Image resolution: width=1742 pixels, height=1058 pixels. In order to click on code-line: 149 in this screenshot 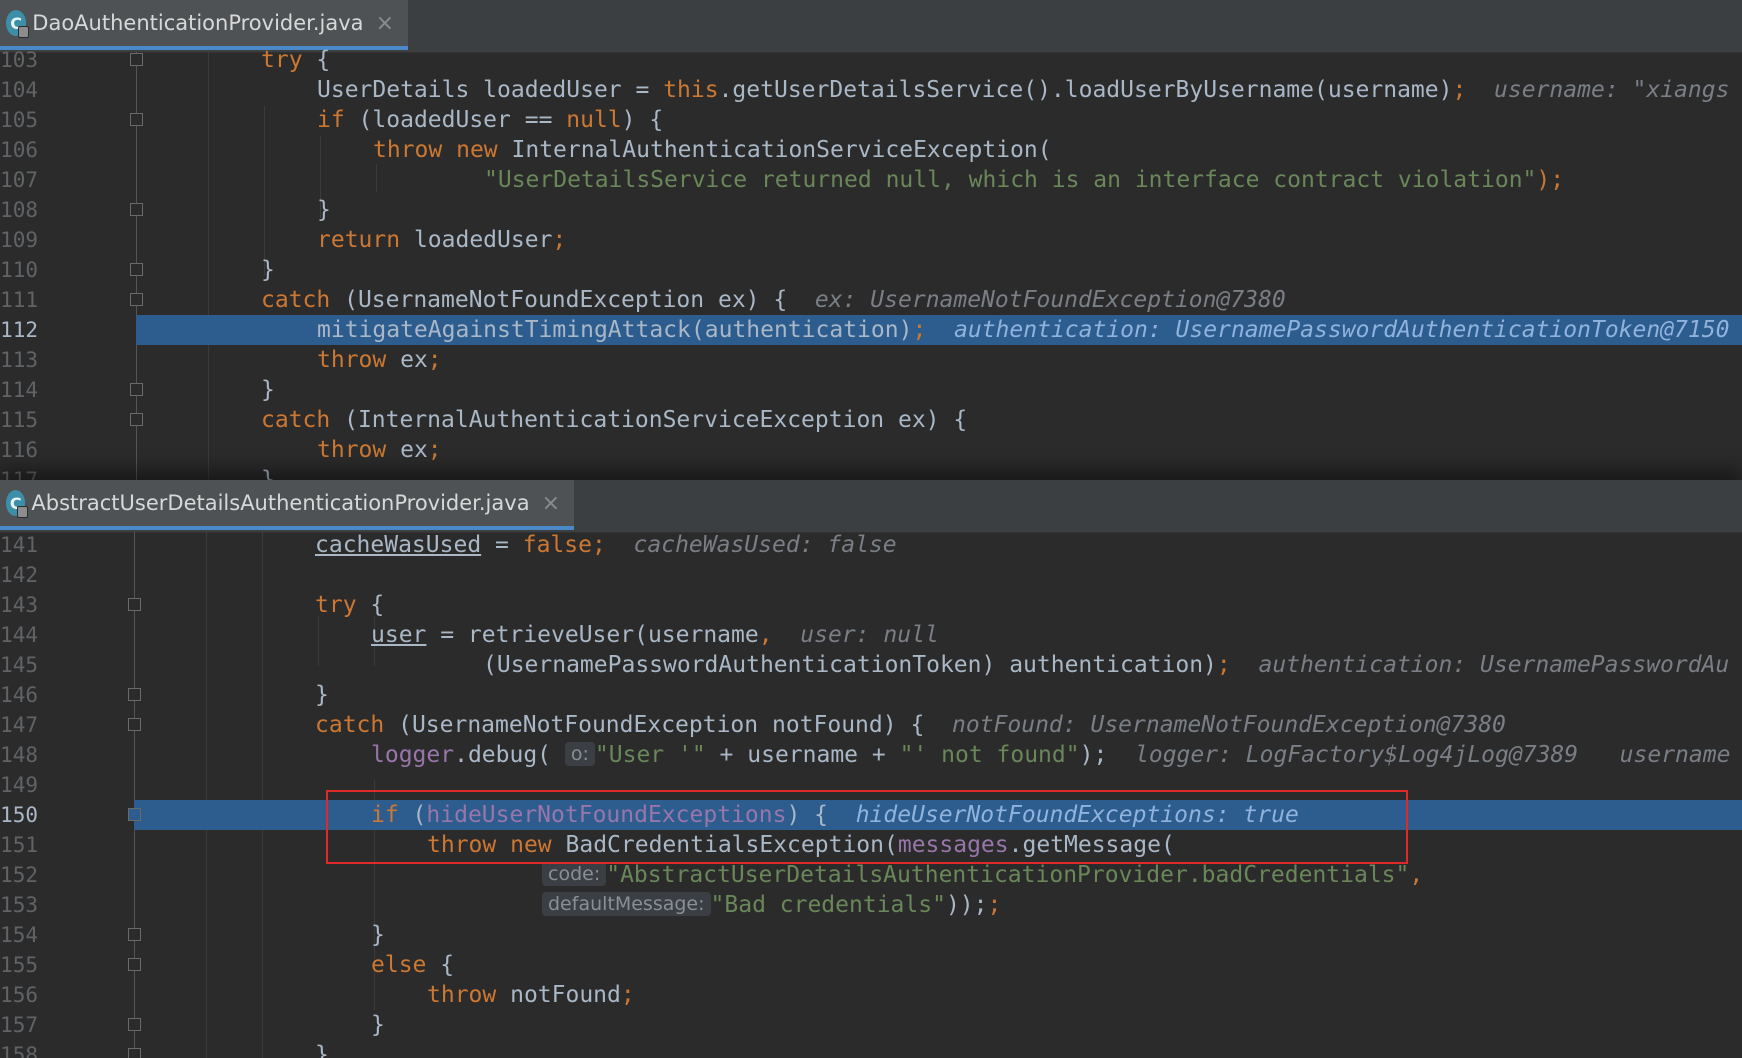, I will do `click(871, 785)`.